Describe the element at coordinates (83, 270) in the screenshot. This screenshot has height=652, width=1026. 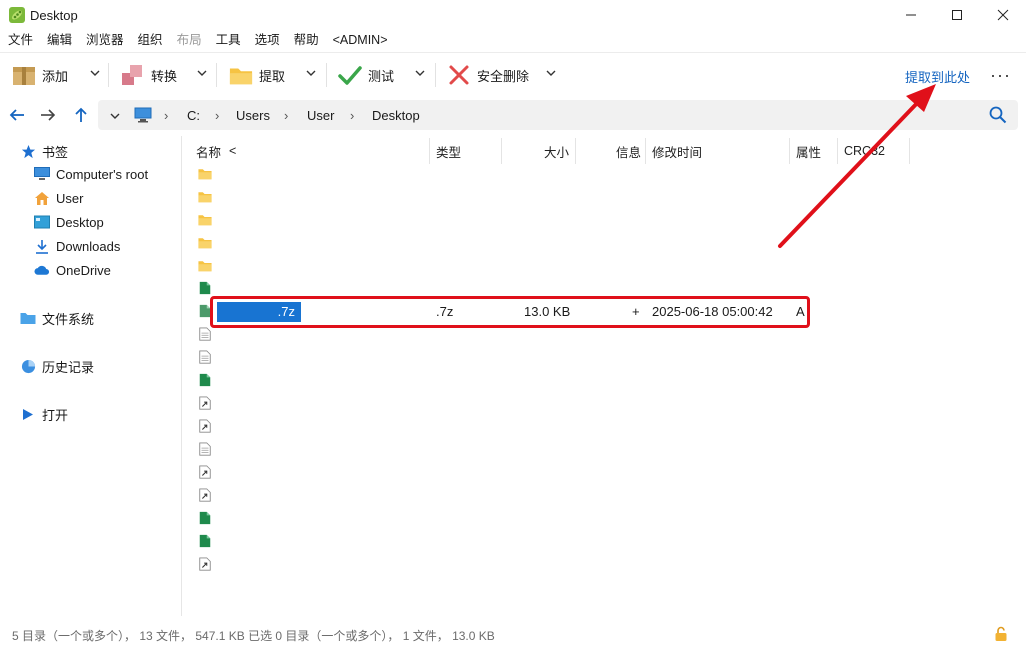
I see `sidebar-item-label: OneDrive` at that location.